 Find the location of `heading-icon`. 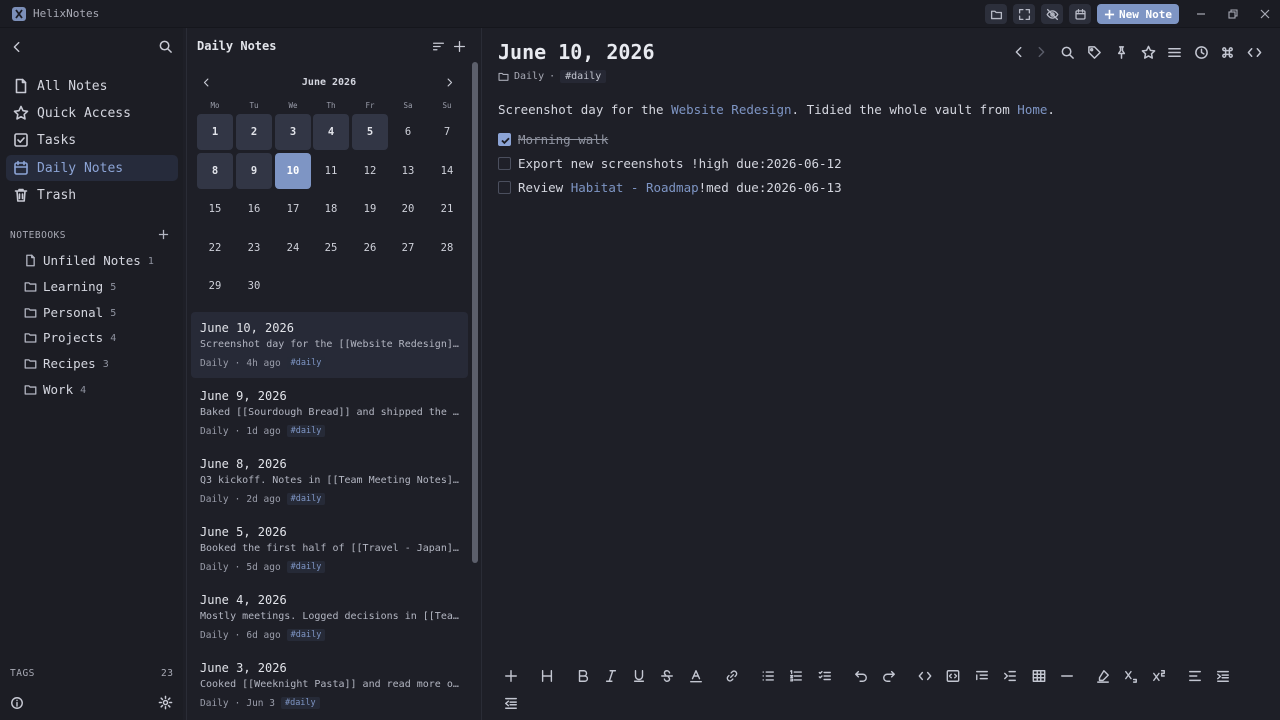

heading-icon is located at coordinates (547, 676).